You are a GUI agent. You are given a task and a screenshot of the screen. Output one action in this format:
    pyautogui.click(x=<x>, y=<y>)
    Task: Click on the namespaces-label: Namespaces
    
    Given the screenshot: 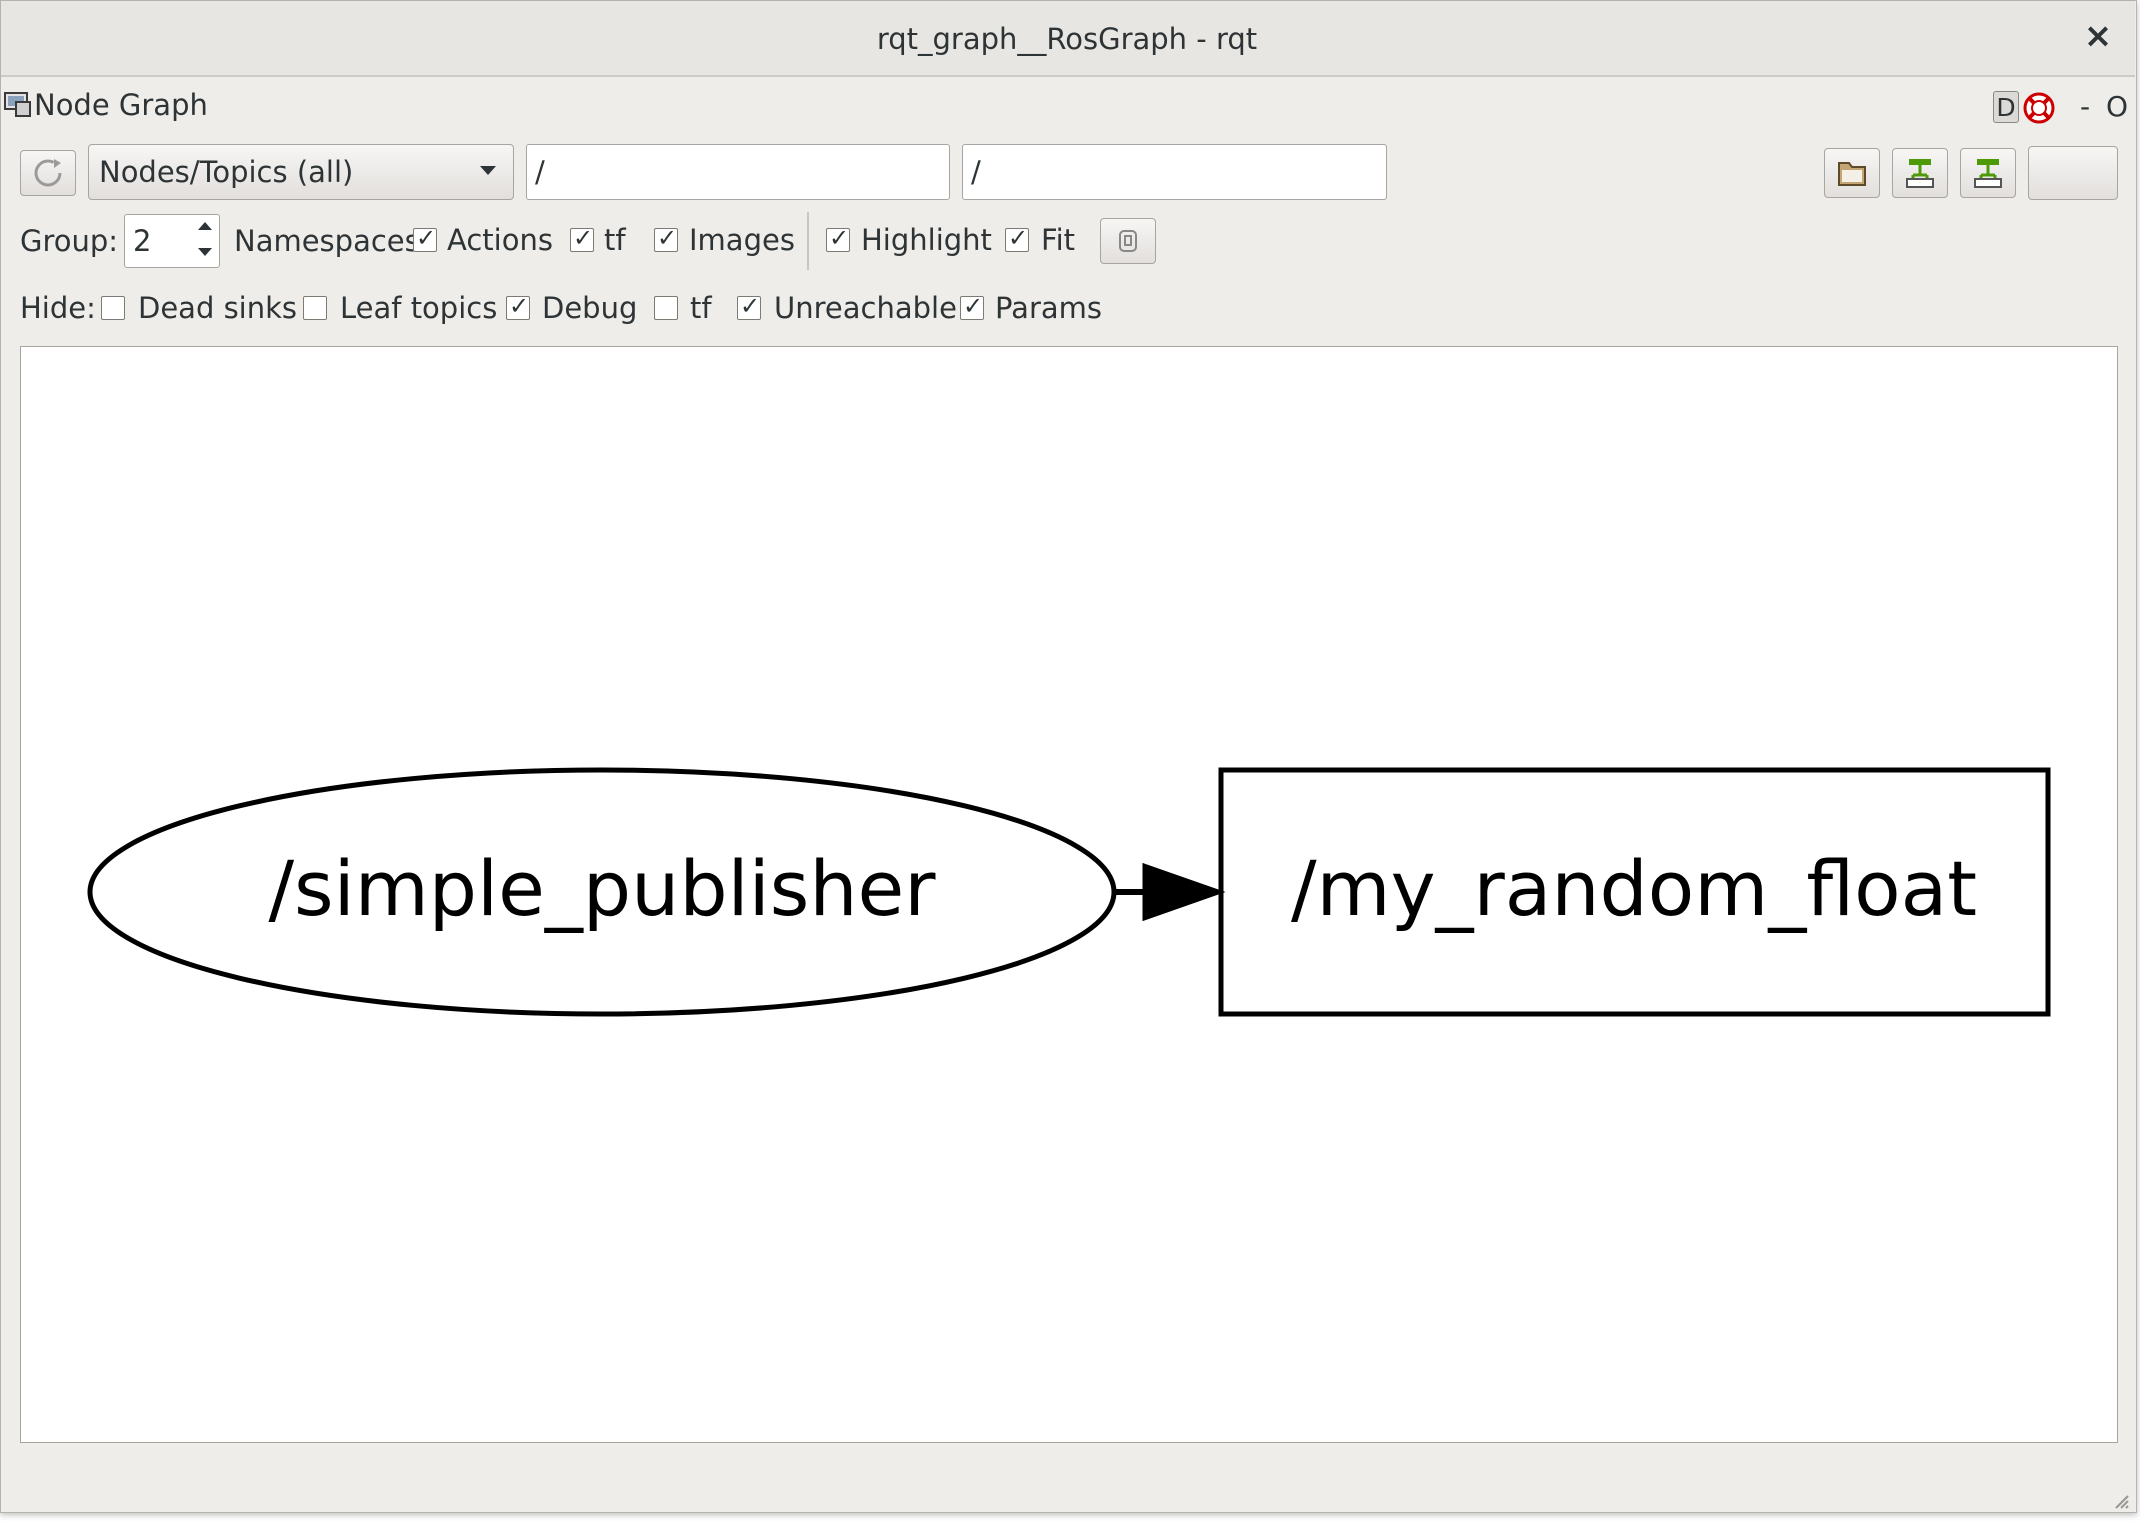 What is the action you would take?
    pyautogui.click(x=327, y=241)
    